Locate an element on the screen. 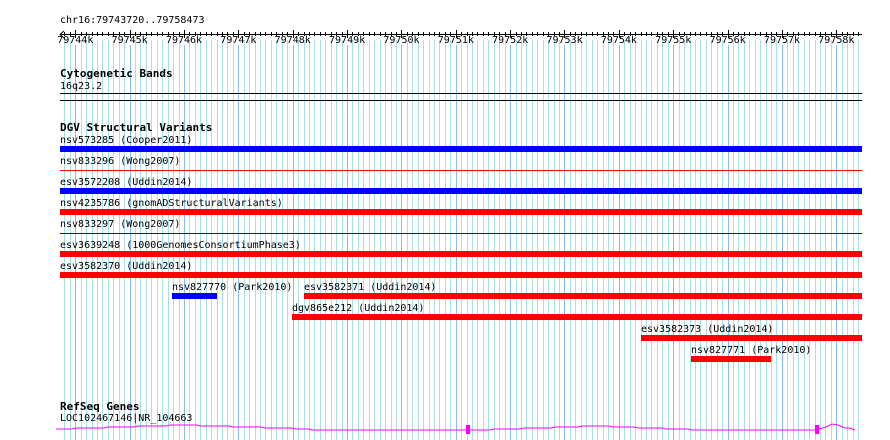  dgv-title: DGV Structural Variants is located at coordinates (136, 127).